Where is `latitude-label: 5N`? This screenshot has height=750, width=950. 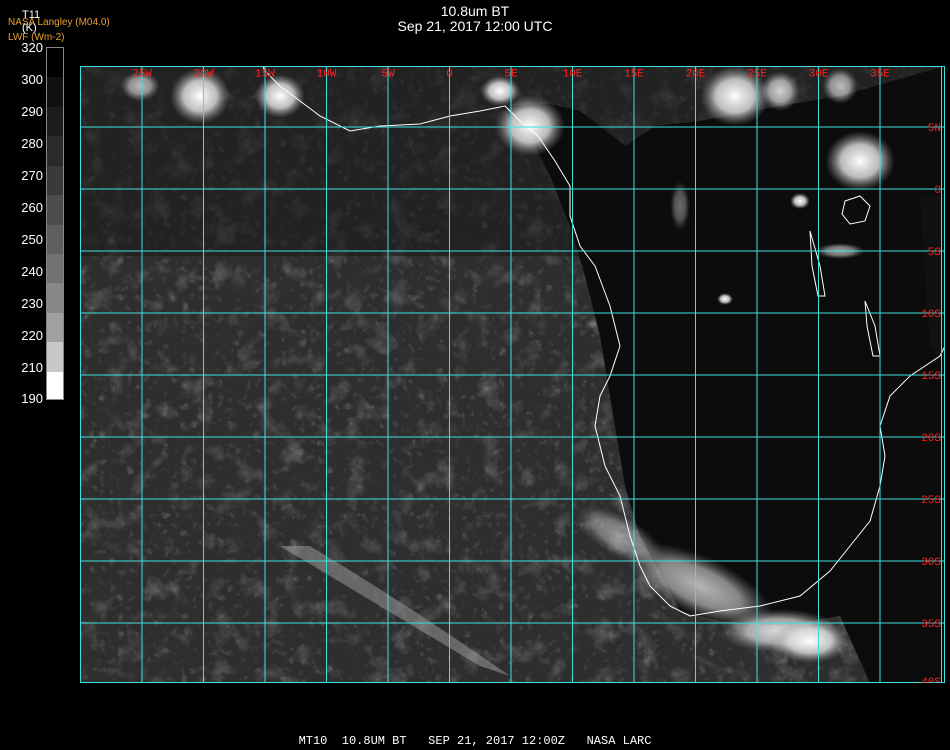
latitude-label: 5N is located at coordinates (934, 129).